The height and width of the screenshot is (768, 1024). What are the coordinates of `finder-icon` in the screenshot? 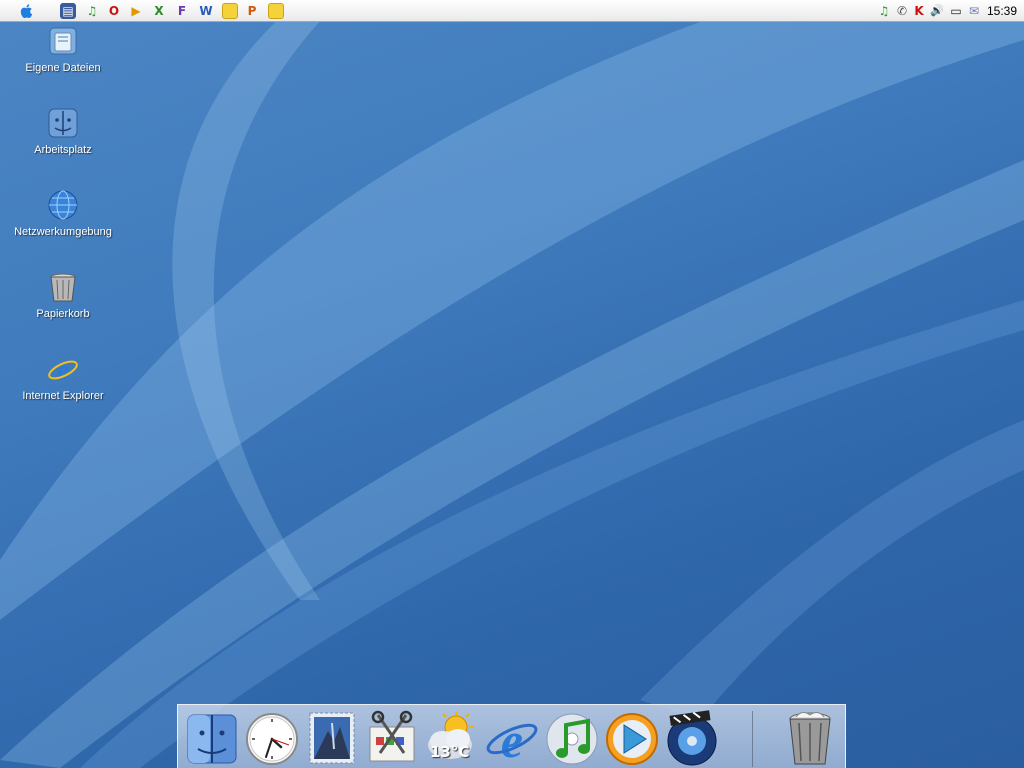 It's located at (212, 739).